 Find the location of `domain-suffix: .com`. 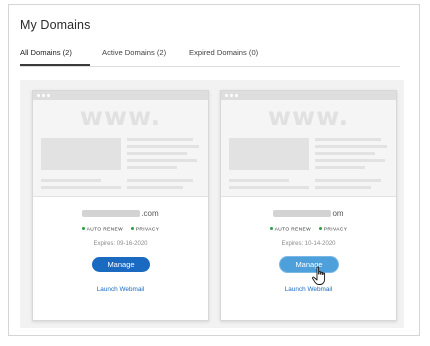

domain-suffix: .com is located at coordinates (150, 213).